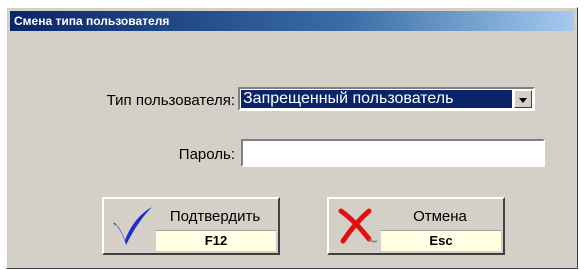 The height and width of the screenshot is (270, 584). Describe the element at coordinates (191, 226) in the screenshot. I see `confirm-button: Подтвердить F12` at that location.